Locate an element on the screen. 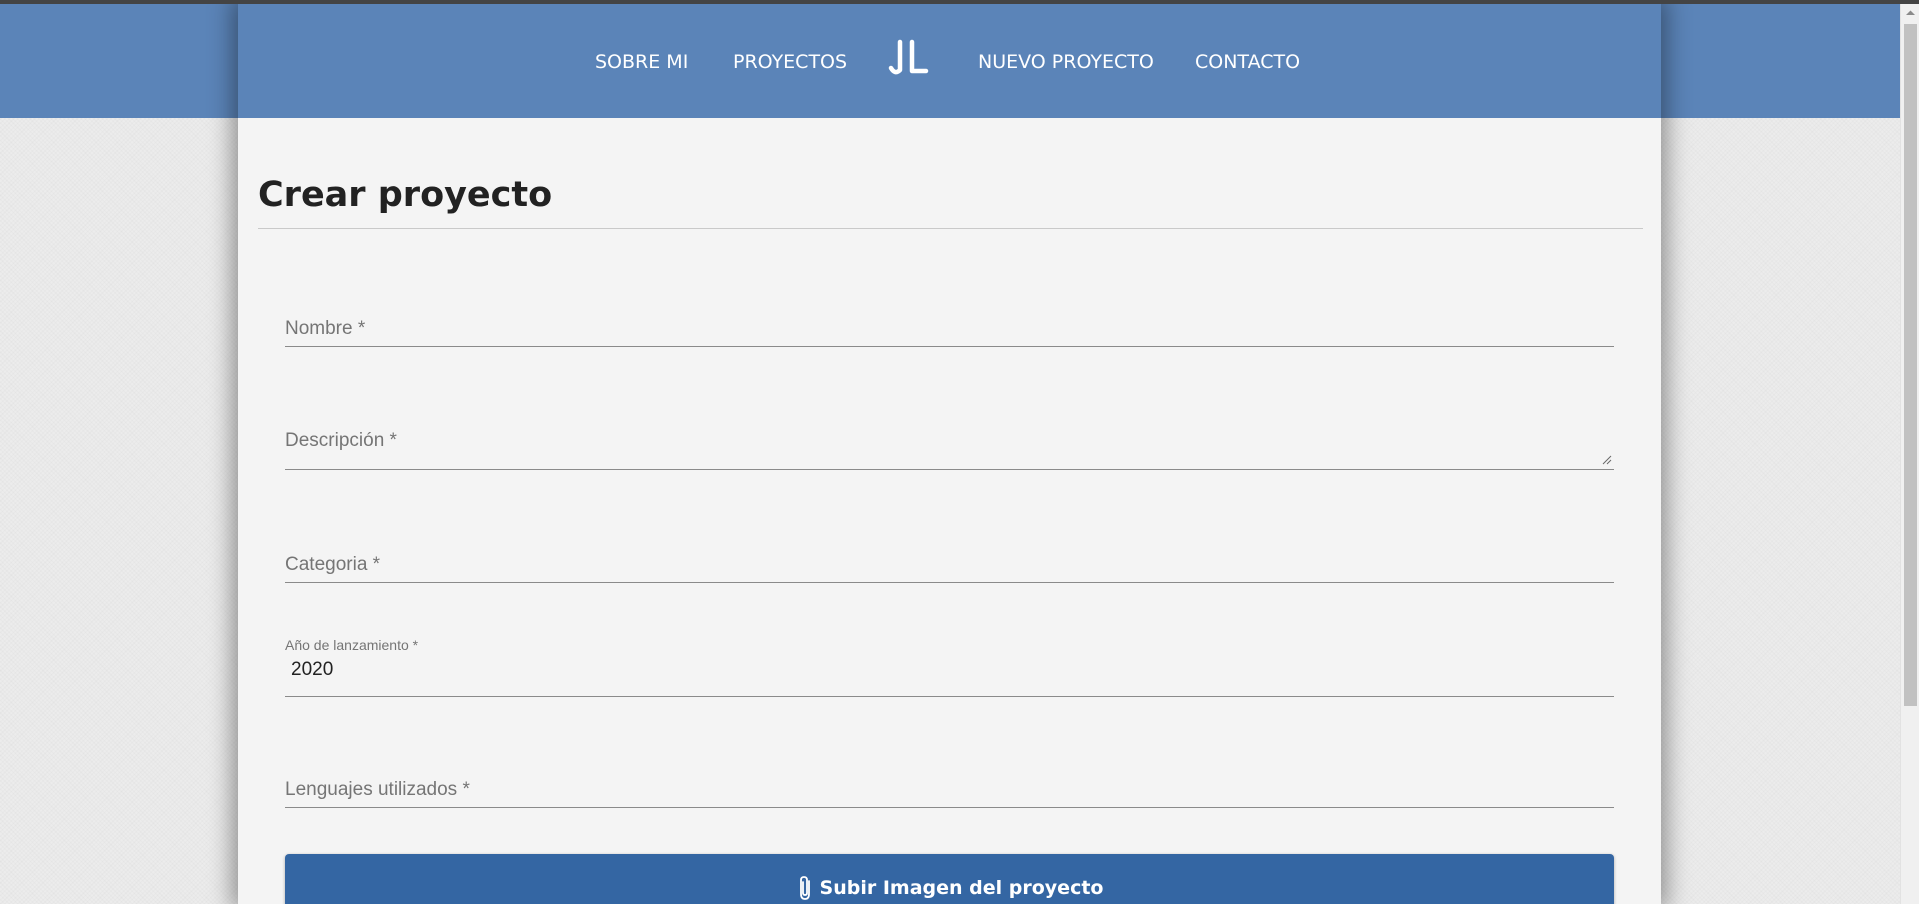  scrollbar-thumb is located at coordinates (1910, 365).